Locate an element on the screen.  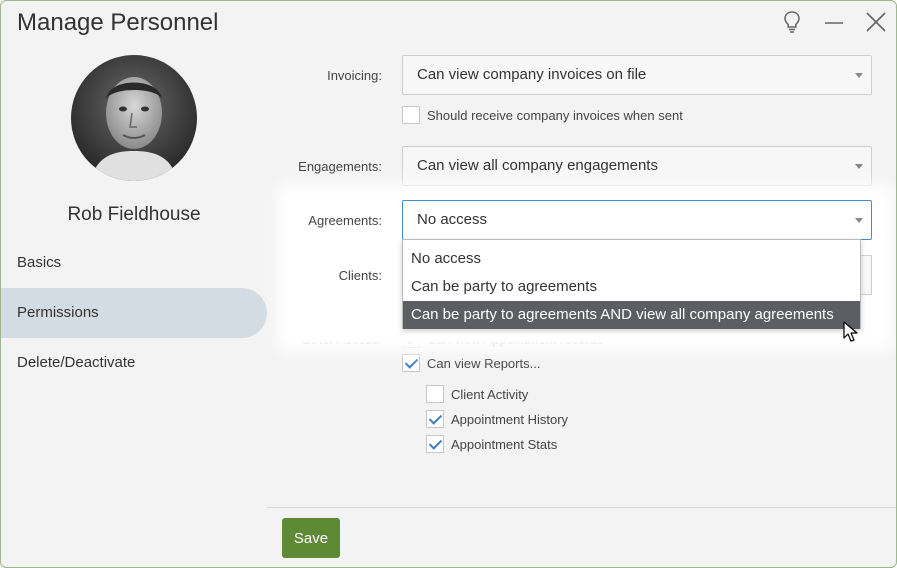
invoicing-select: Can view company invoices on file is located at coordinates (637, 75).